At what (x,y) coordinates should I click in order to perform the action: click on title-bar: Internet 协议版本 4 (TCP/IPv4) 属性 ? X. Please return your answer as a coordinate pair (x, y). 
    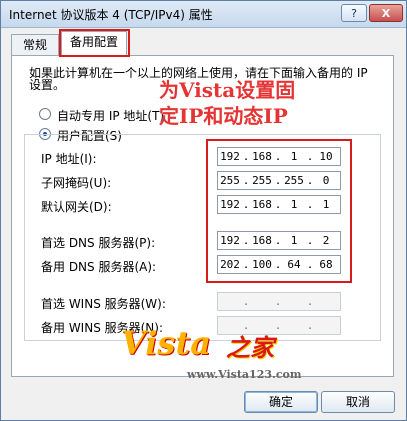
    Looking at the image, I should click on (203, 14).